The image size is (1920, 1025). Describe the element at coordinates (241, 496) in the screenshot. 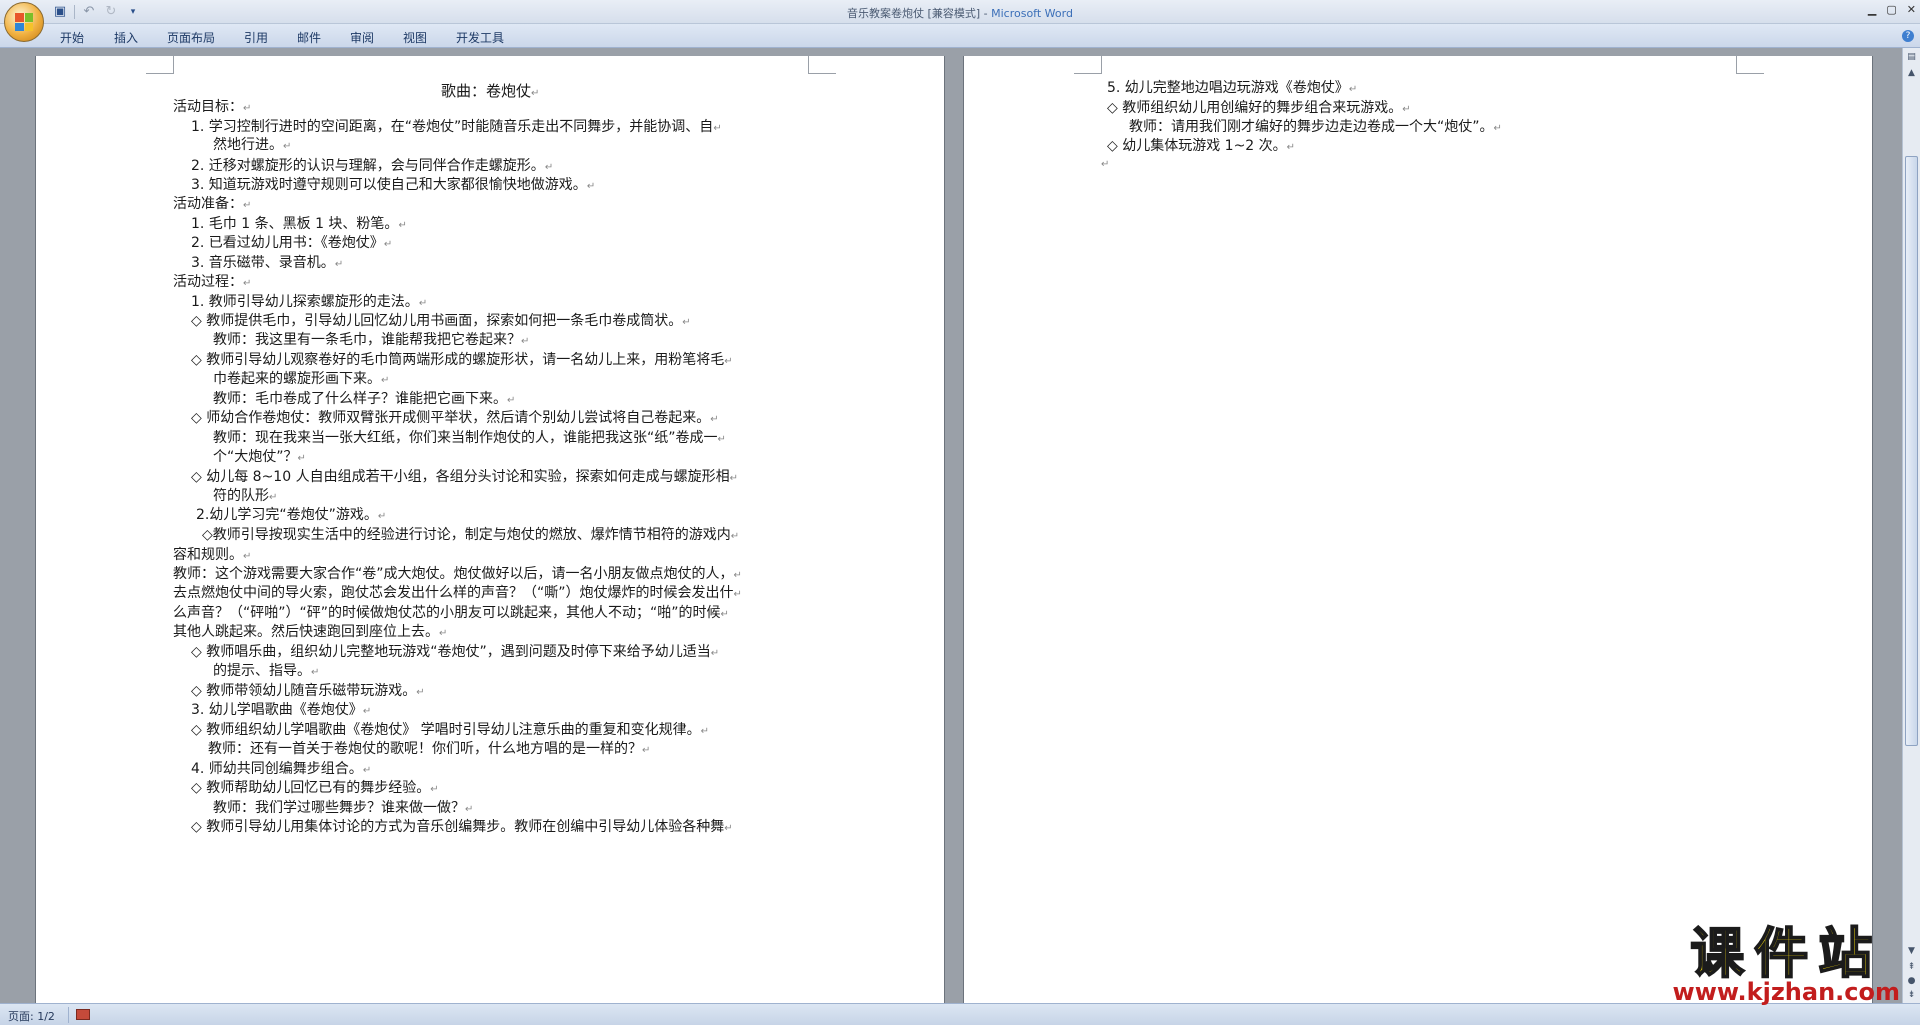

I see `line-text: 符的队形` at that location.